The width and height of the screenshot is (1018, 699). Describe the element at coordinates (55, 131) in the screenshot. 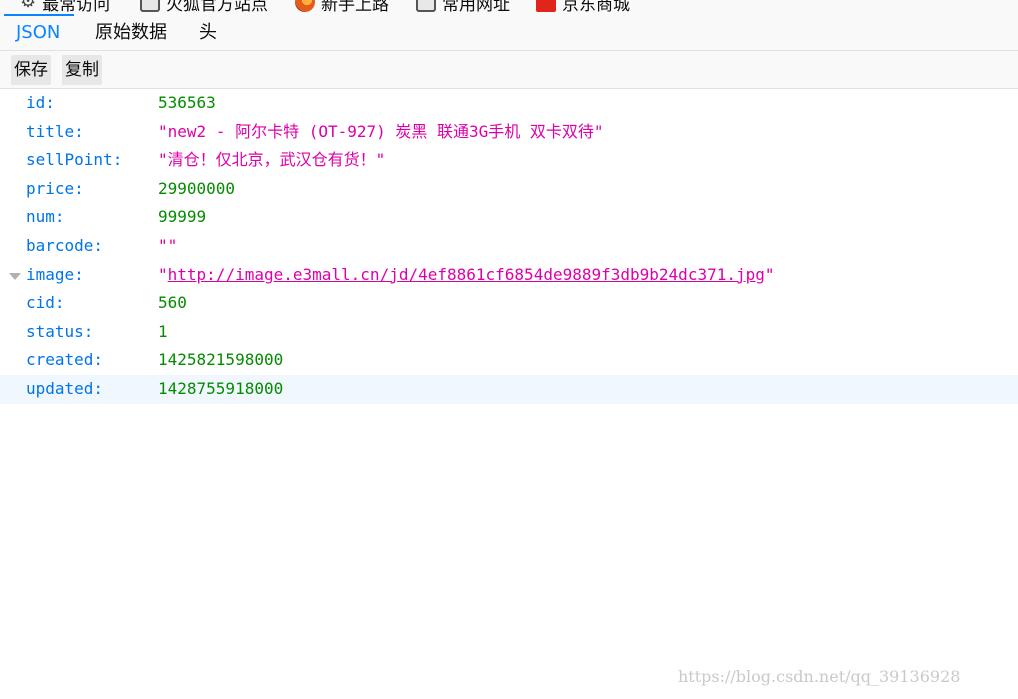

I see `json-key: title:` at that location.